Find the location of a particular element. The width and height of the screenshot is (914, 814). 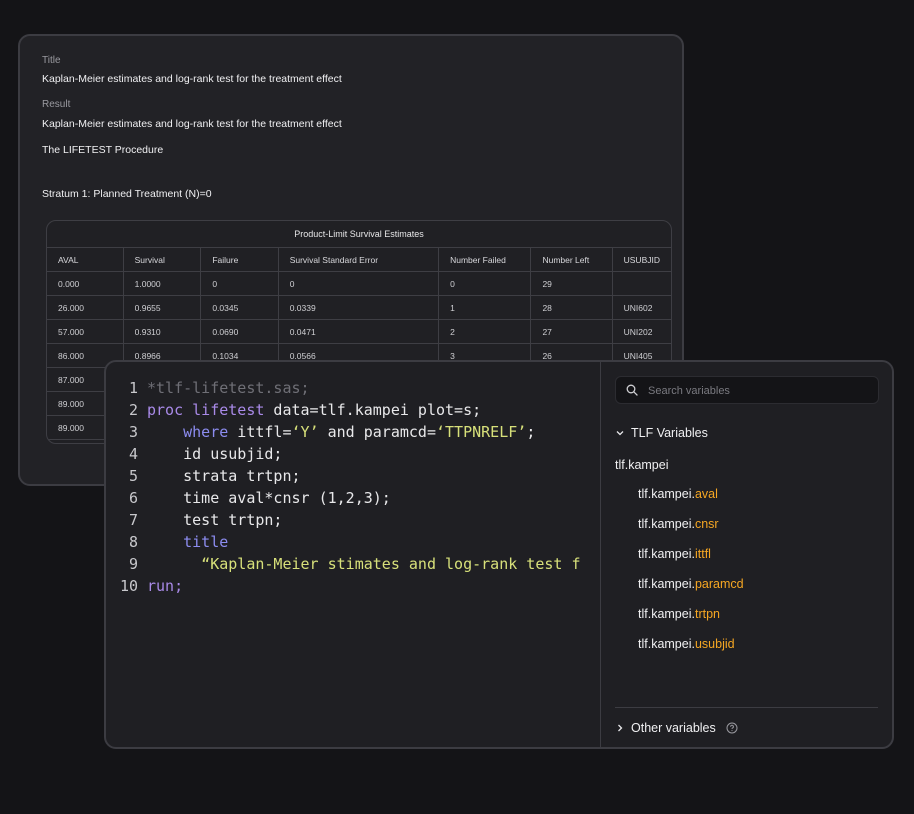

variable-item-aval: tlf.kampei.aval is located at coordinates (678, 494).